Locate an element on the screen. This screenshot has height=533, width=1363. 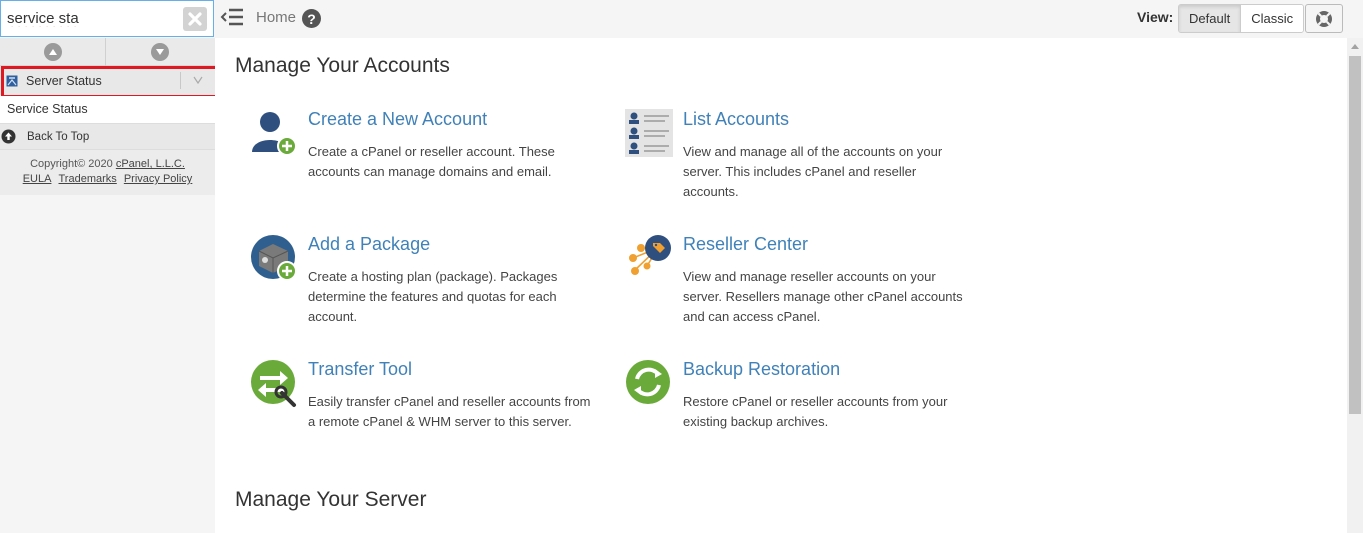
help-icon: ? is located at coordinates (311, 18).